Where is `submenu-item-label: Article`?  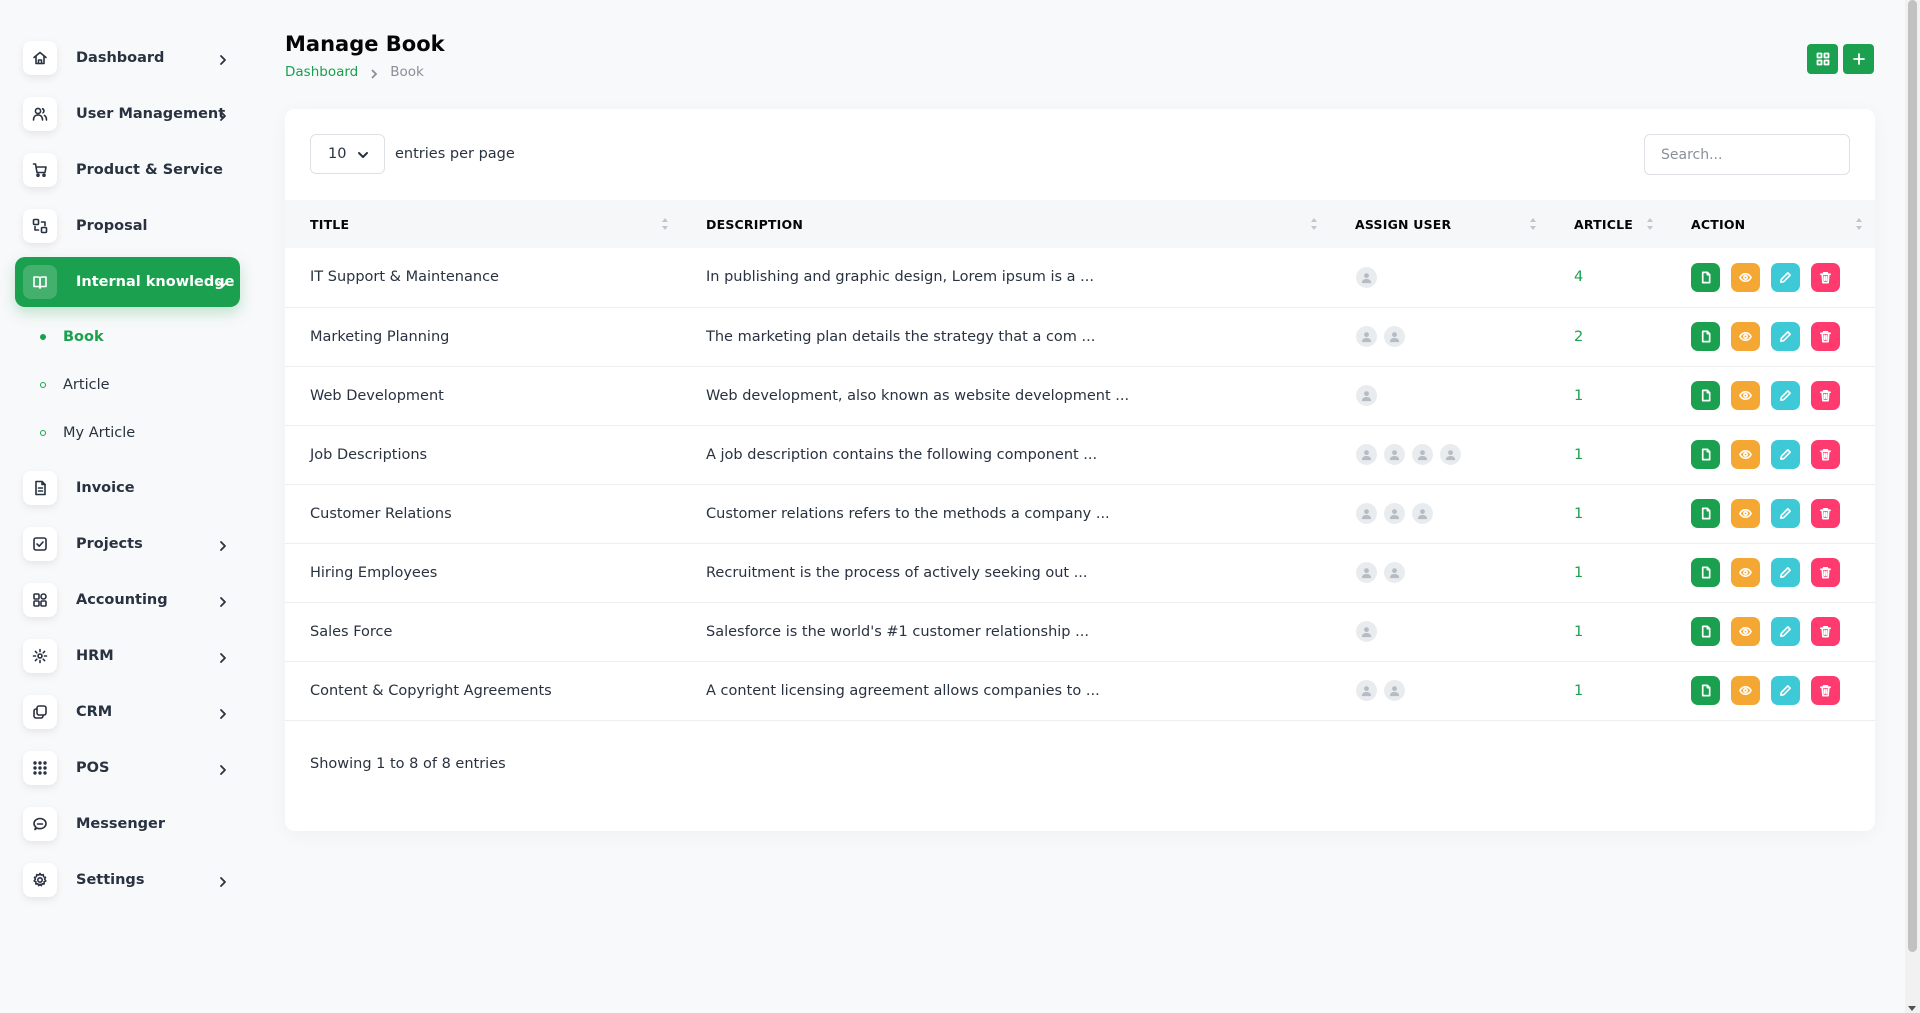 submenu-item-label: Article is located at coordinates (86, 385).